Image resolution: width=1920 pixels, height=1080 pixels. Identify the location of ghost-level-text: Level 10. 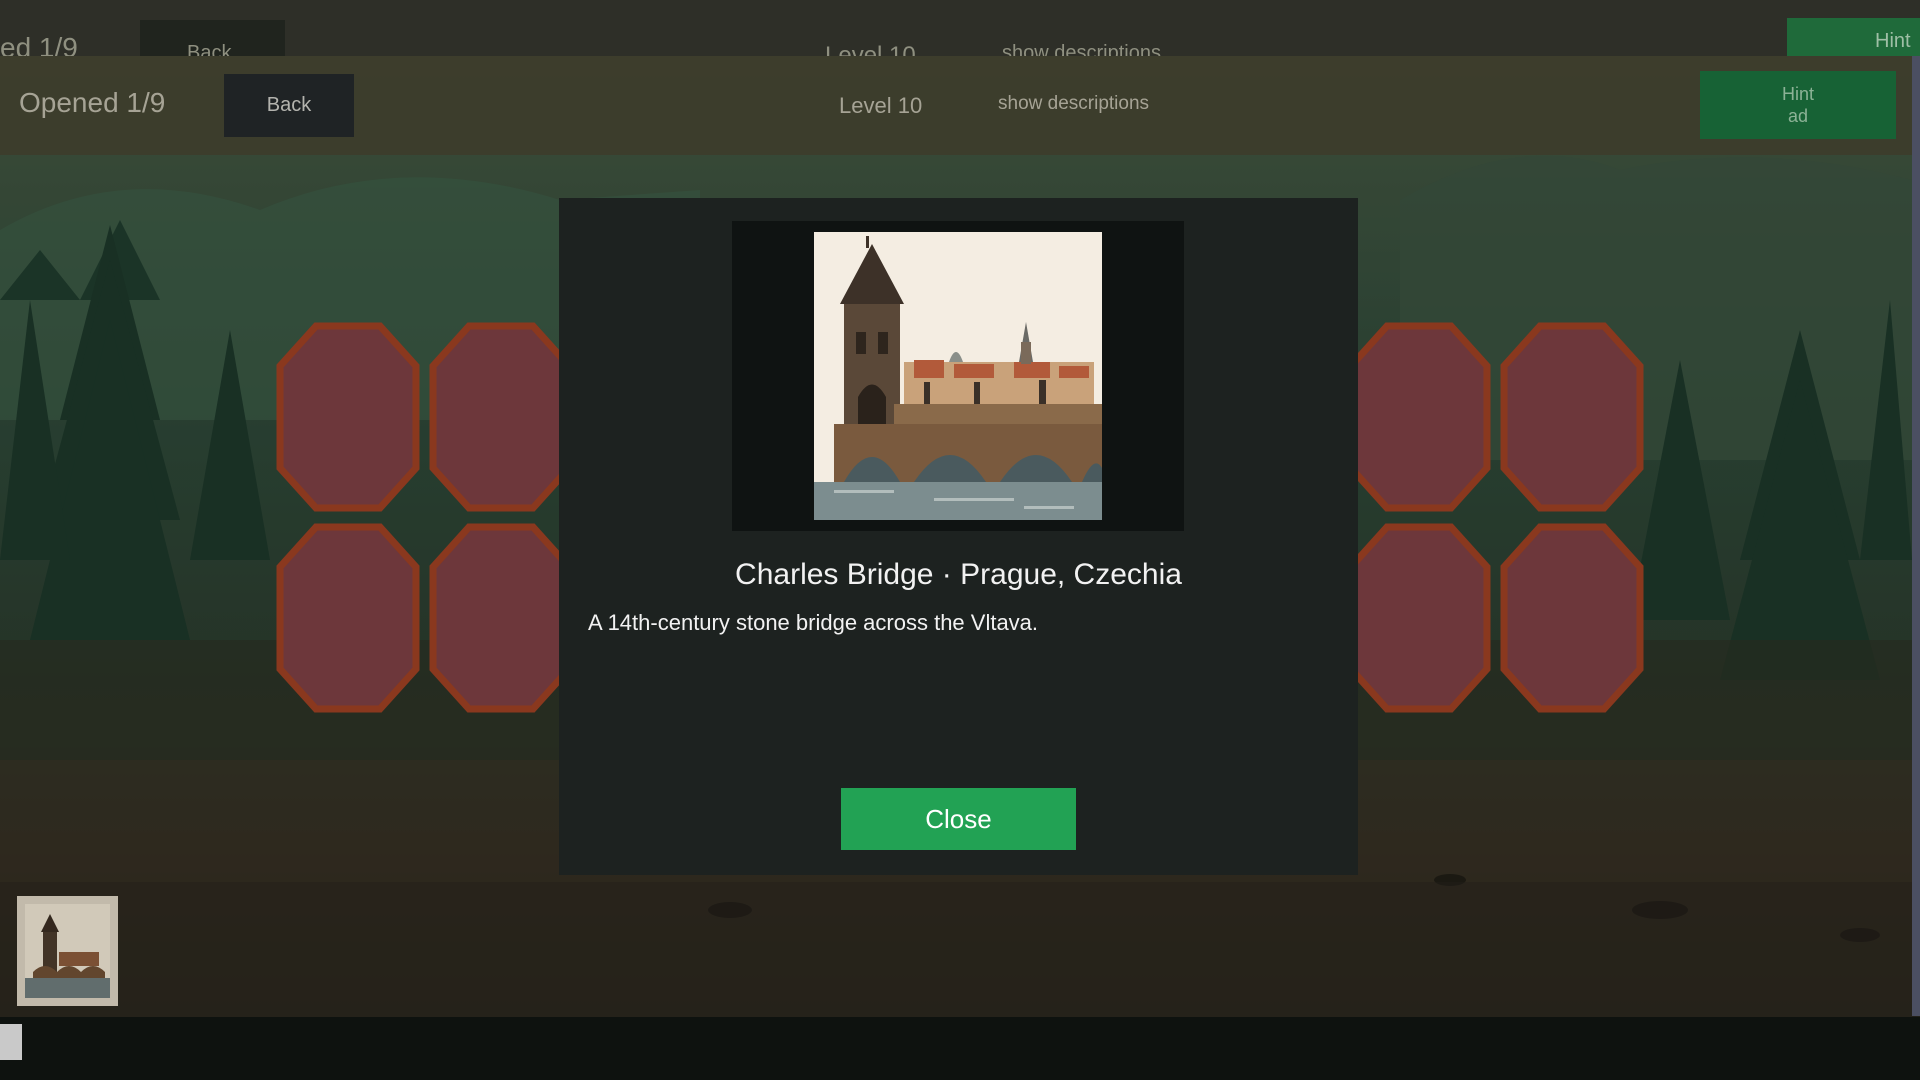
(870, 49).